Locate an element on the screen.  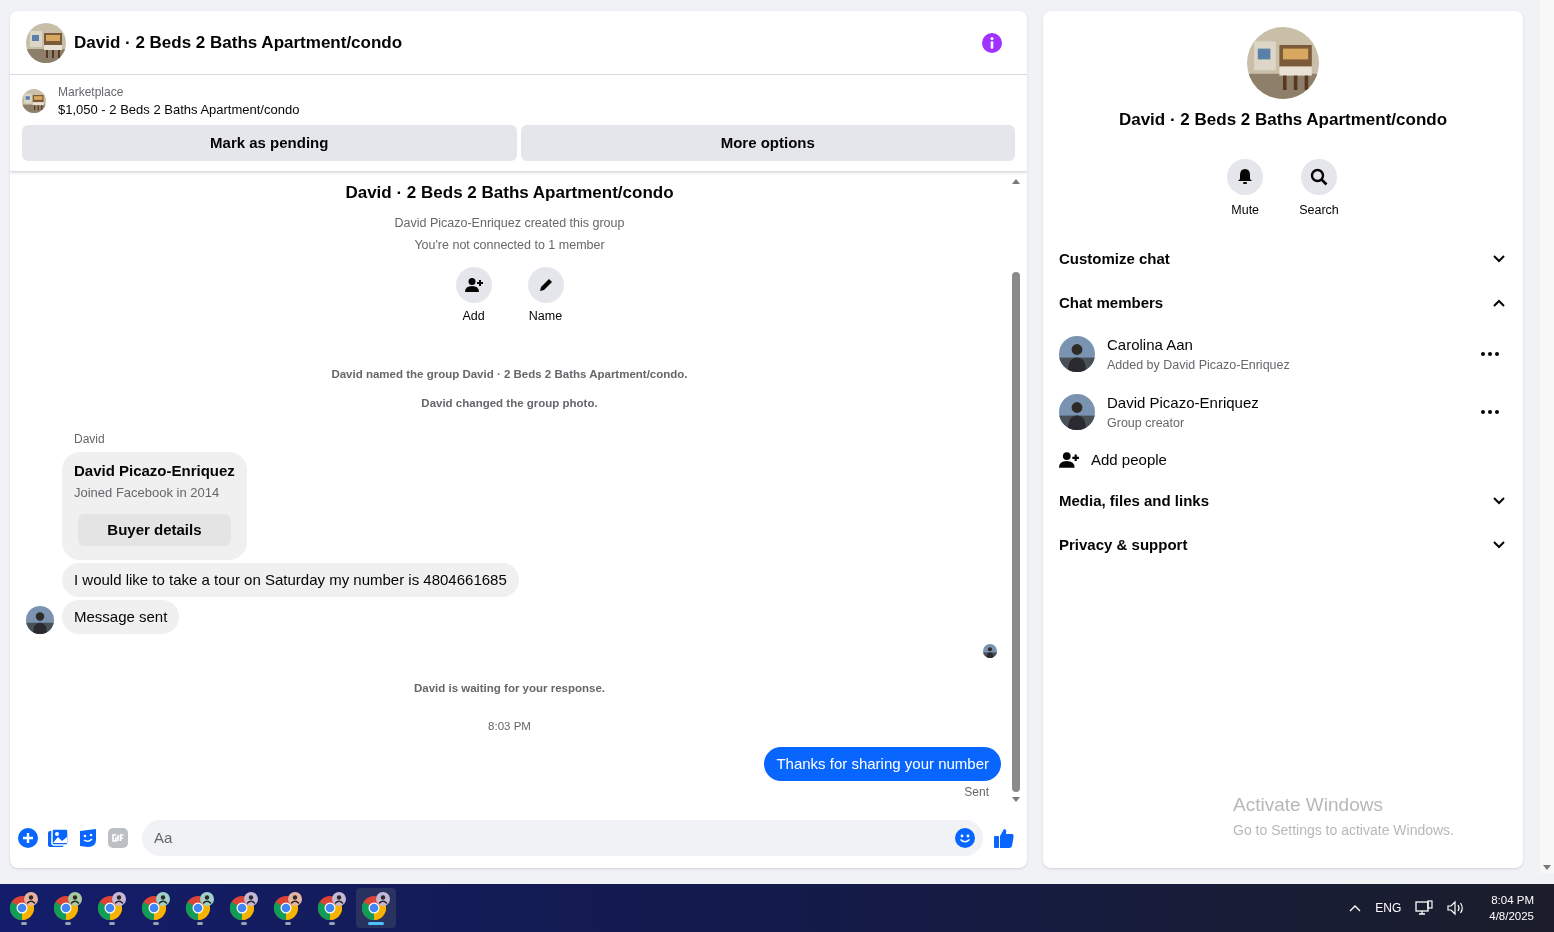
group-title: David · 2 Beds 2 Baths Apartment/condo is located at coordinates (509, 193).